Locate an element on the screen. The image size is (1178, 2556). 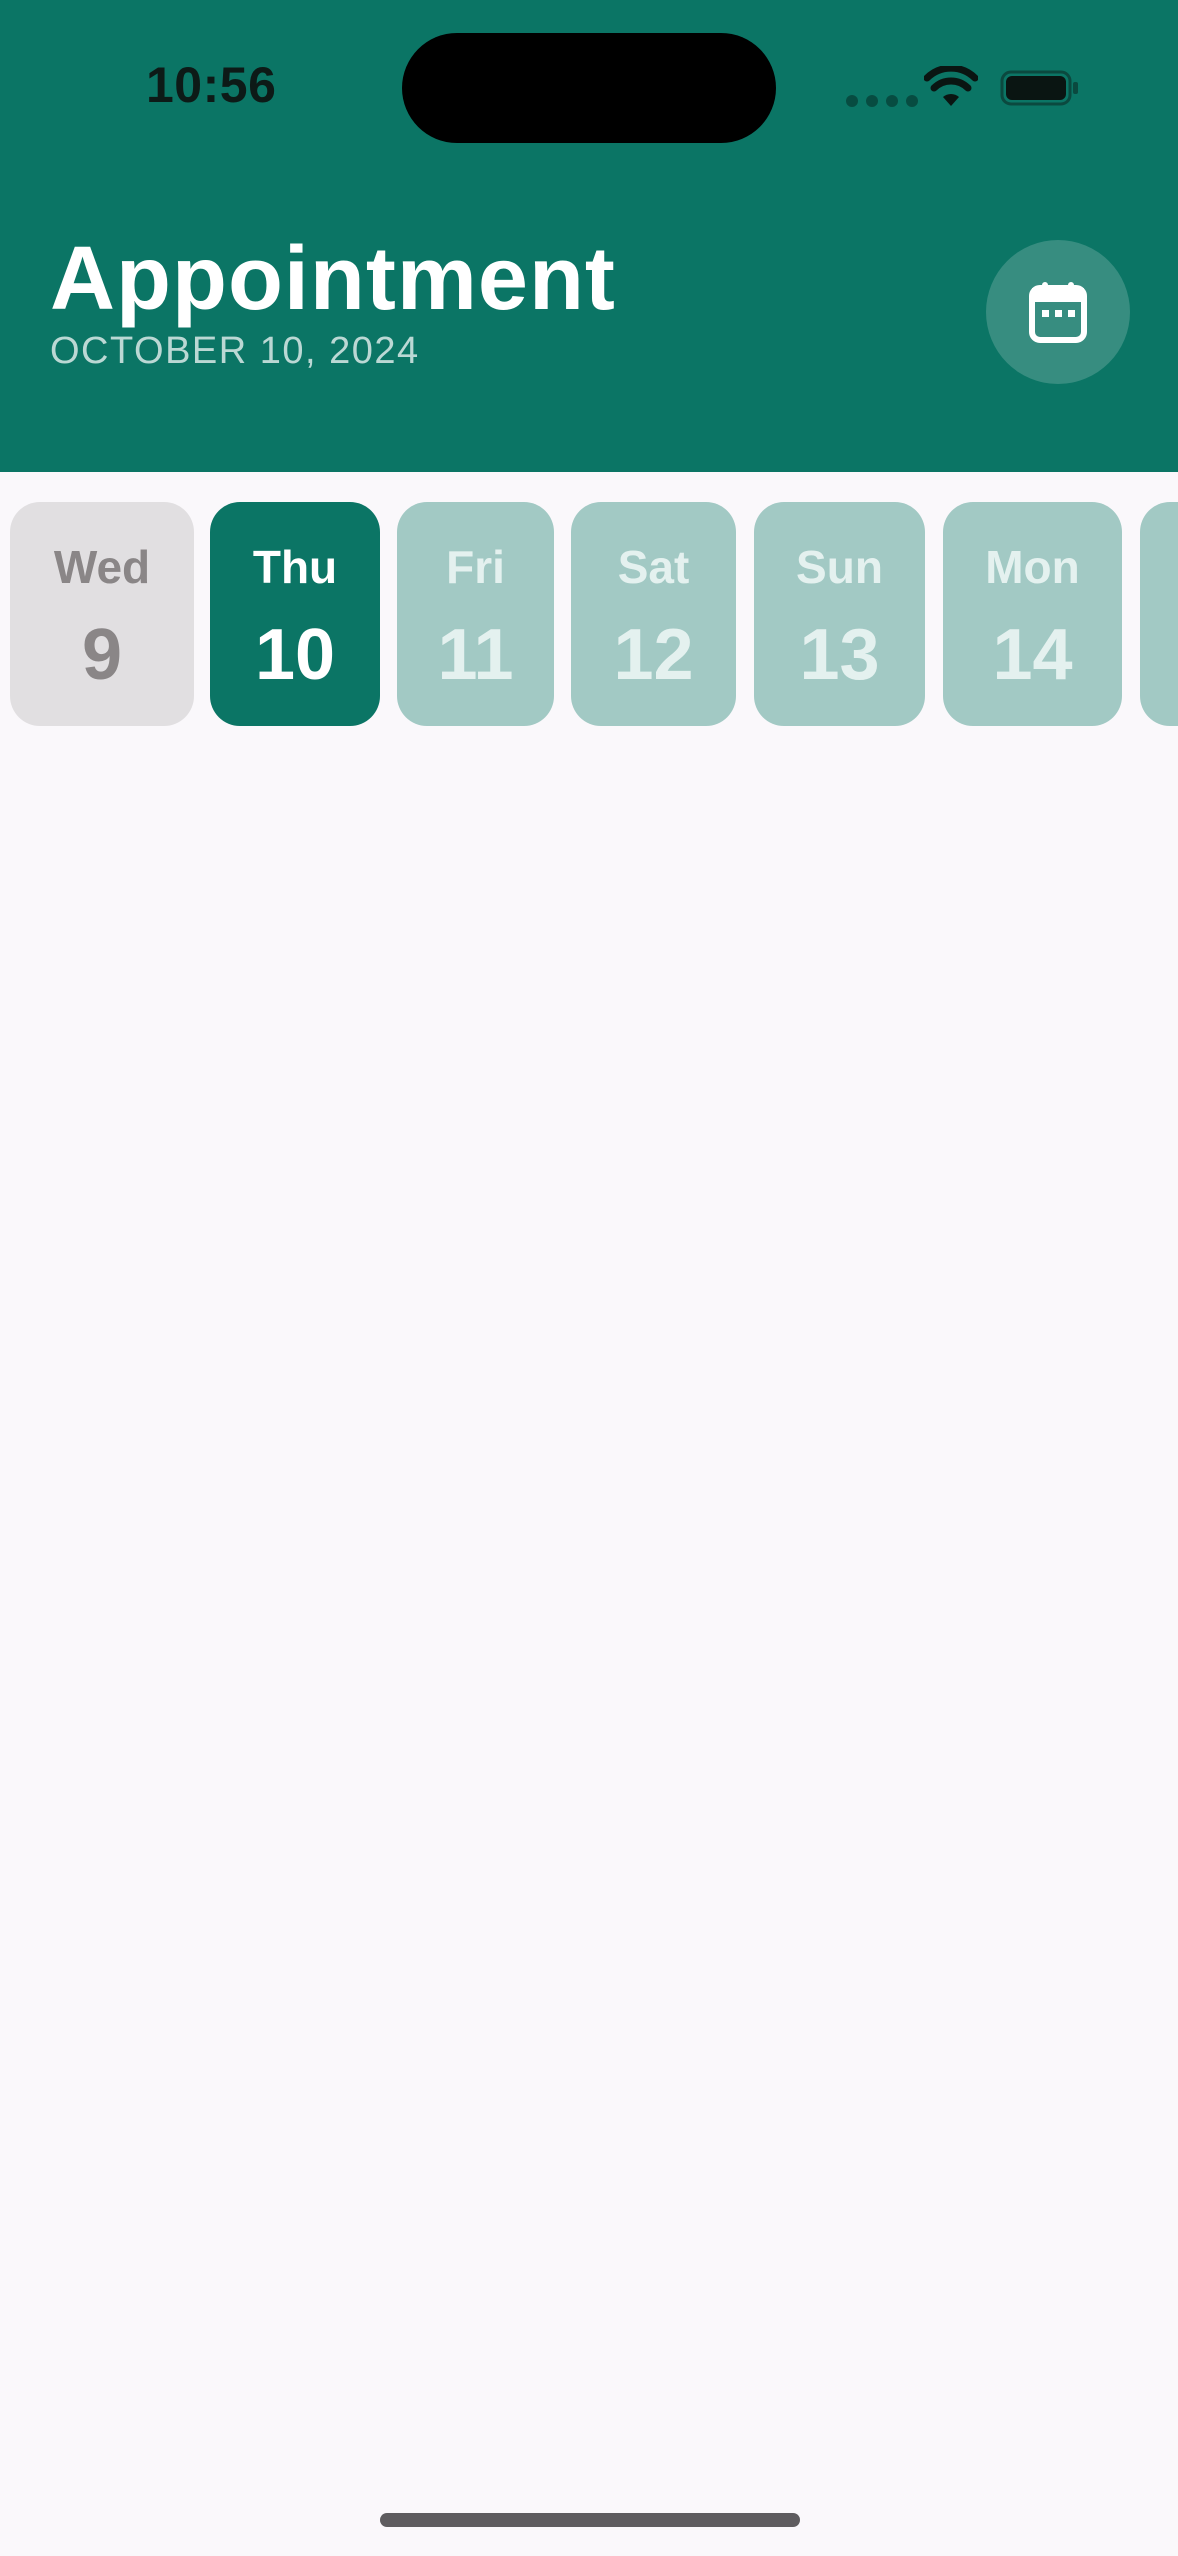
day-number: 11 is located at coordinates (475, 655).